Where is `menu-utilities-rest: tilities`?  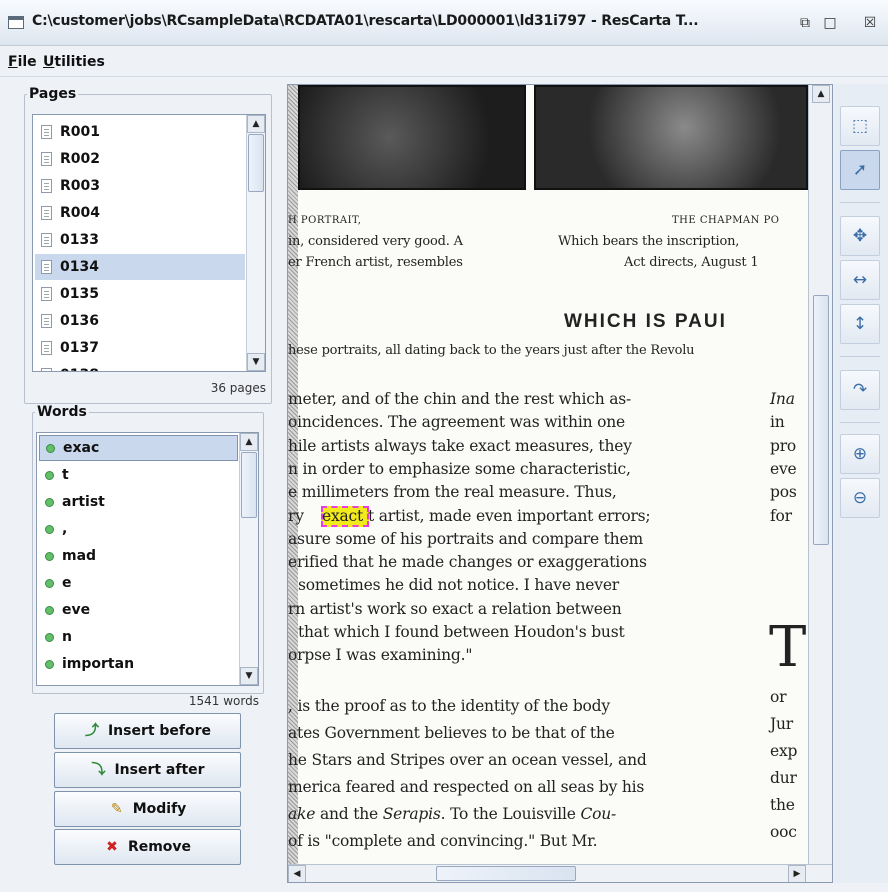 menu-utilities-rest: tilities is located at coordinates (79, 62).